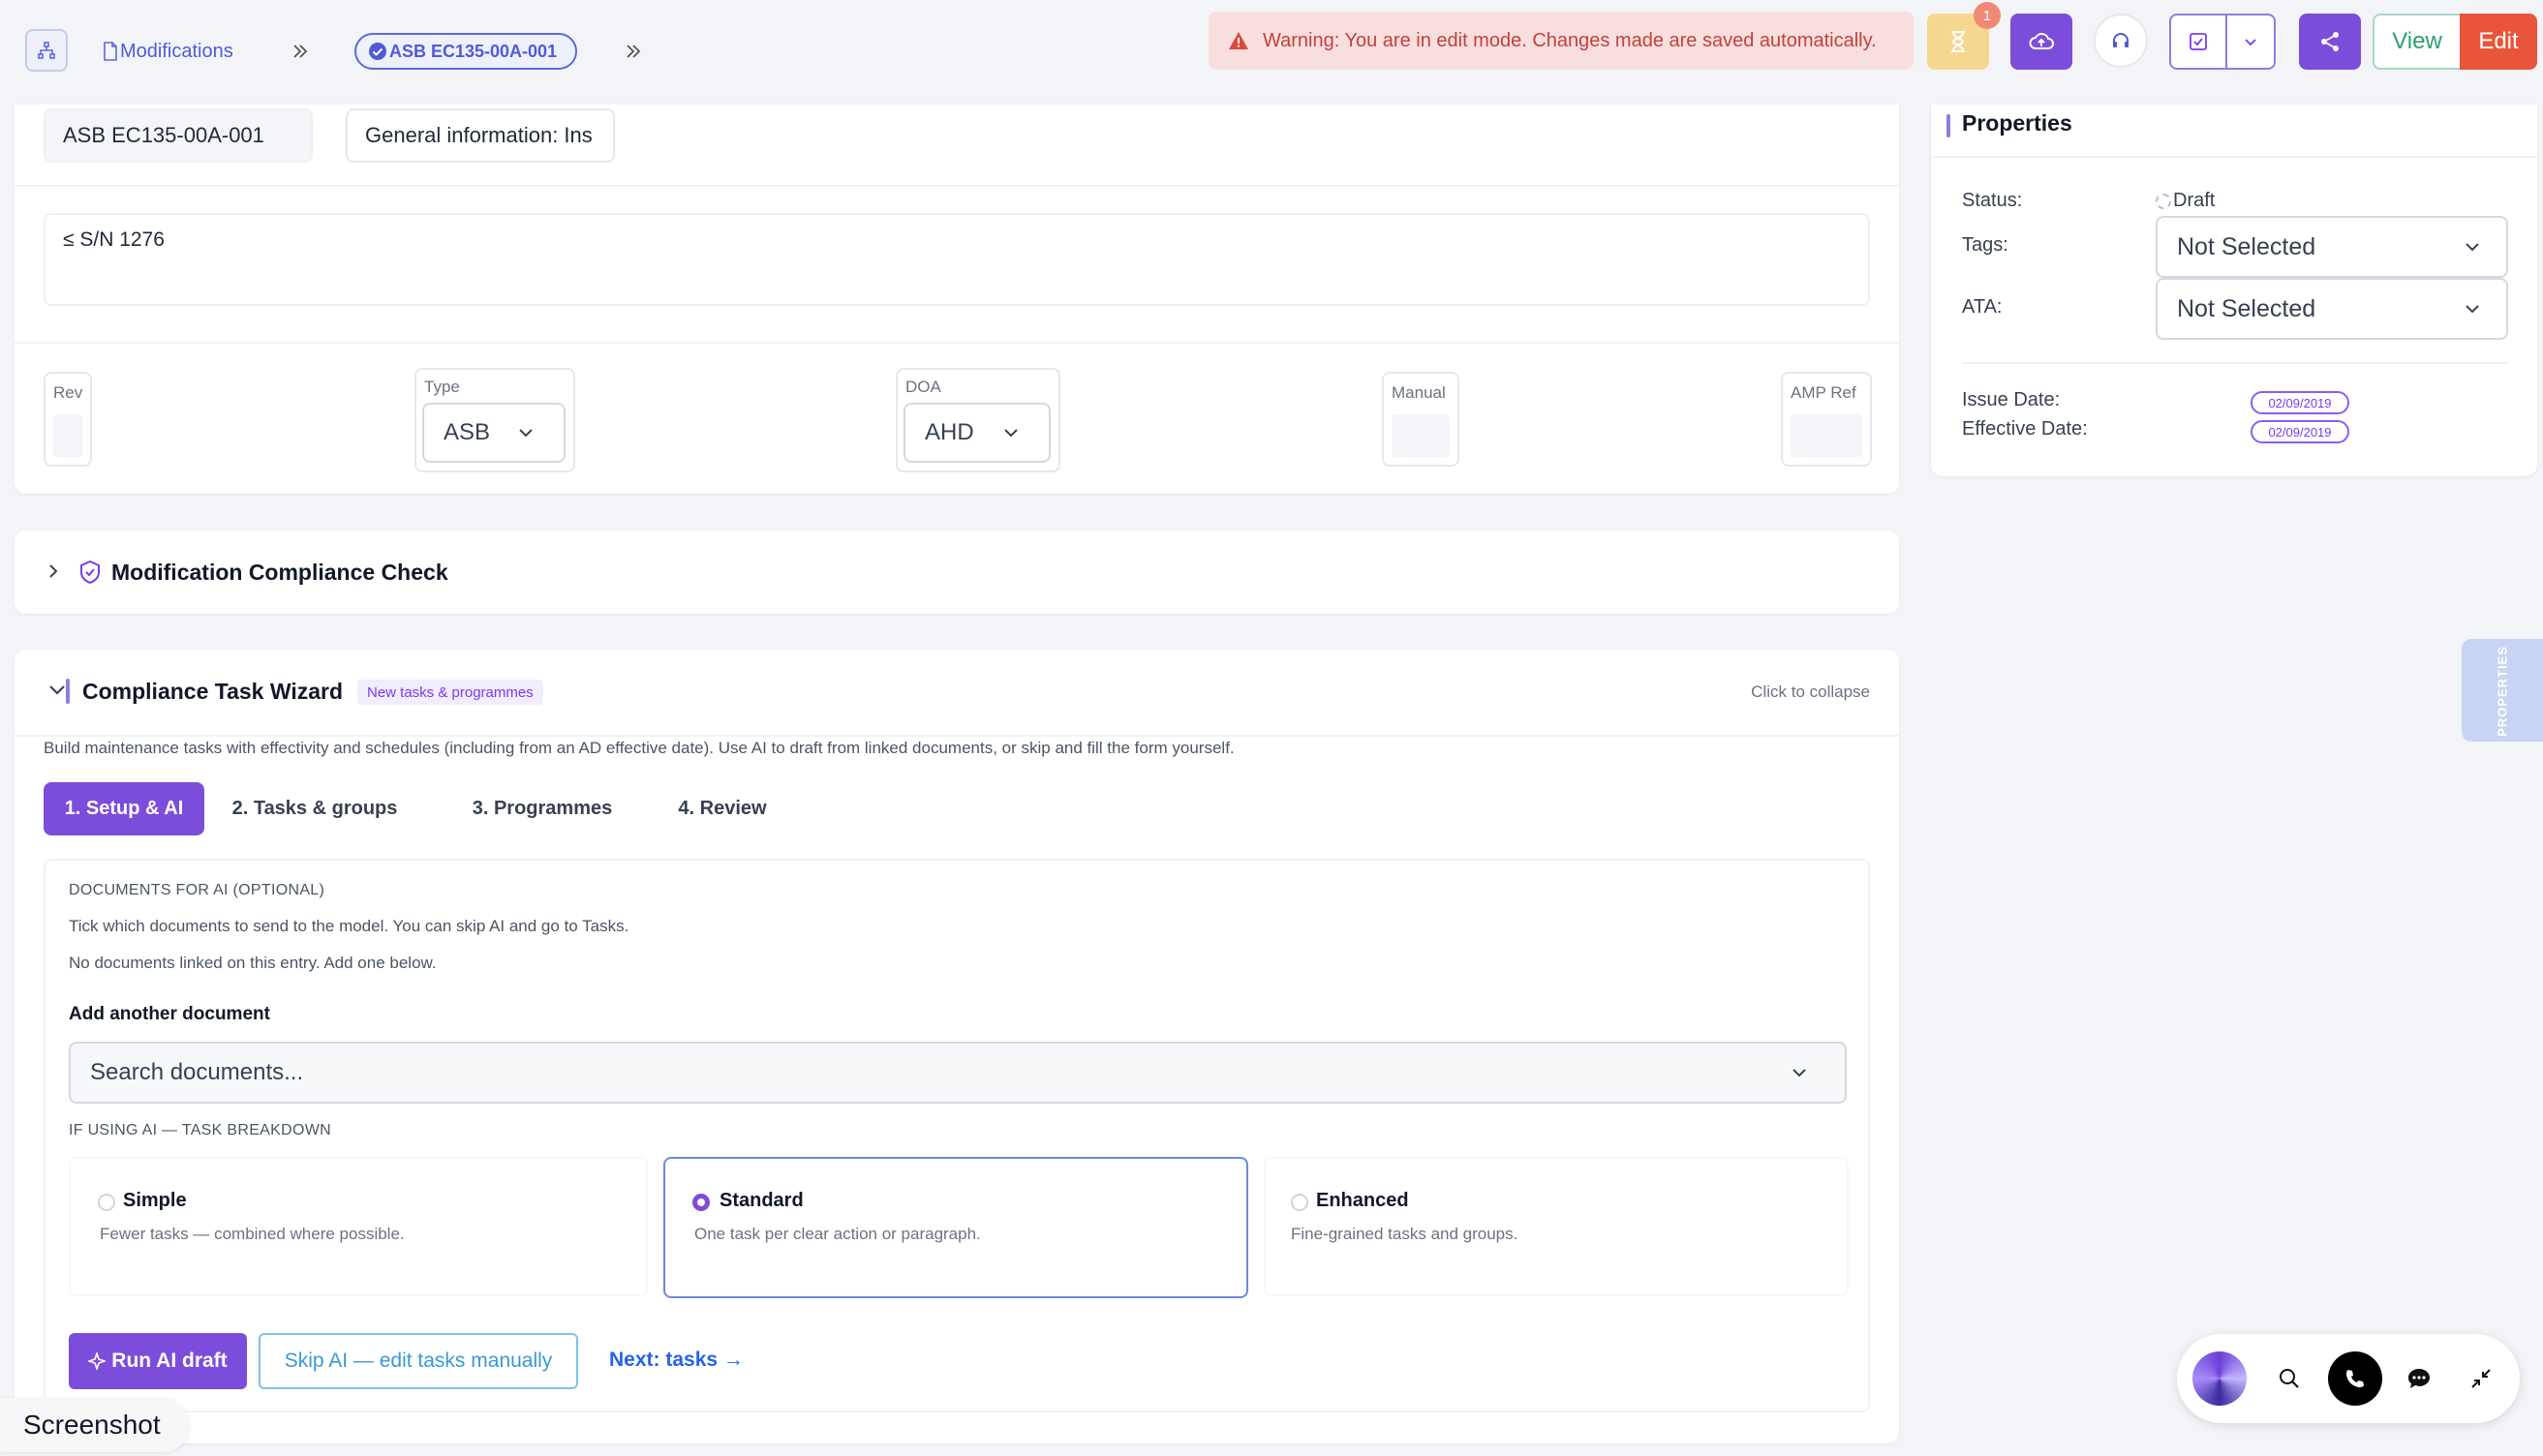 The width and height of the screenshot is (2543, 1456). Describe the element at coordinates (1826, 436) in the screenshot. I see `amp-ref-input` at that location.